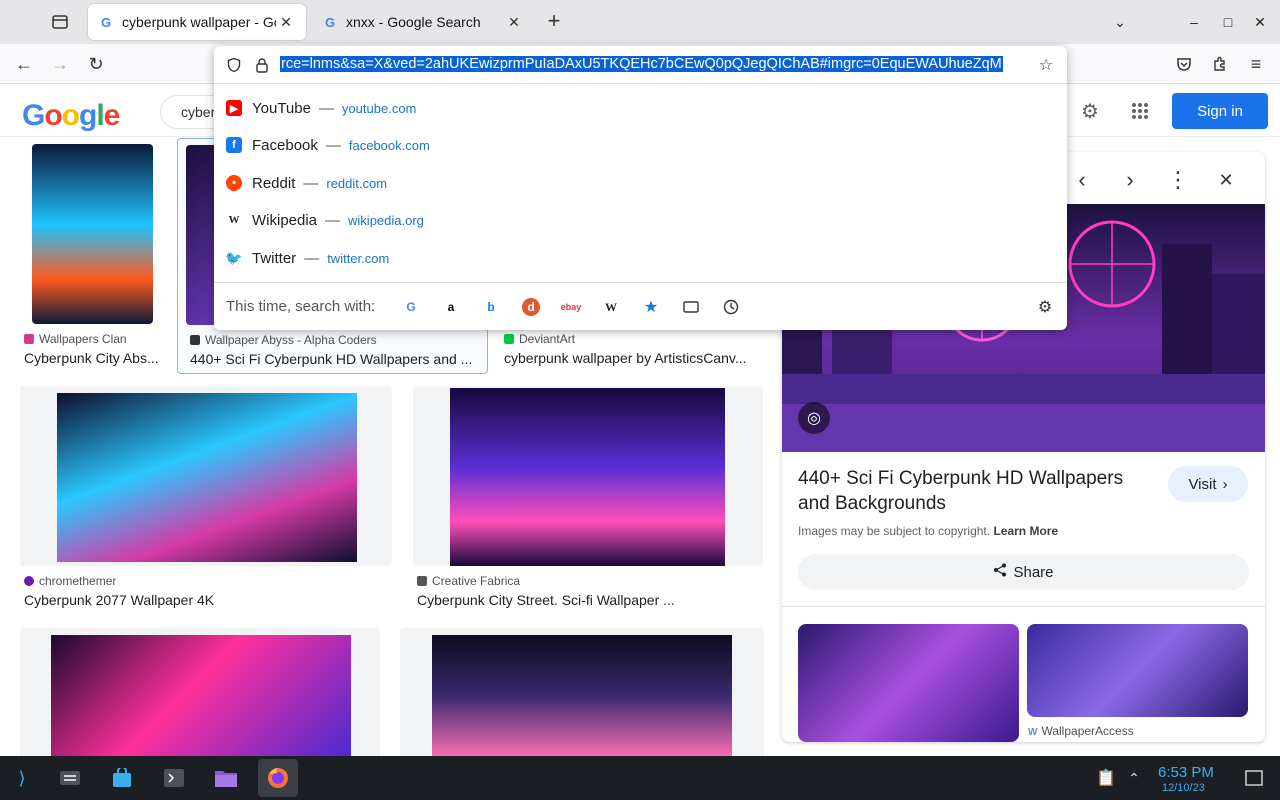 This screenshot has width=1280, height=800. What do you see at coordinates (70, 581) in the screenshot?
I see `result-source: chromethemer` at bounding box center [70, 581].